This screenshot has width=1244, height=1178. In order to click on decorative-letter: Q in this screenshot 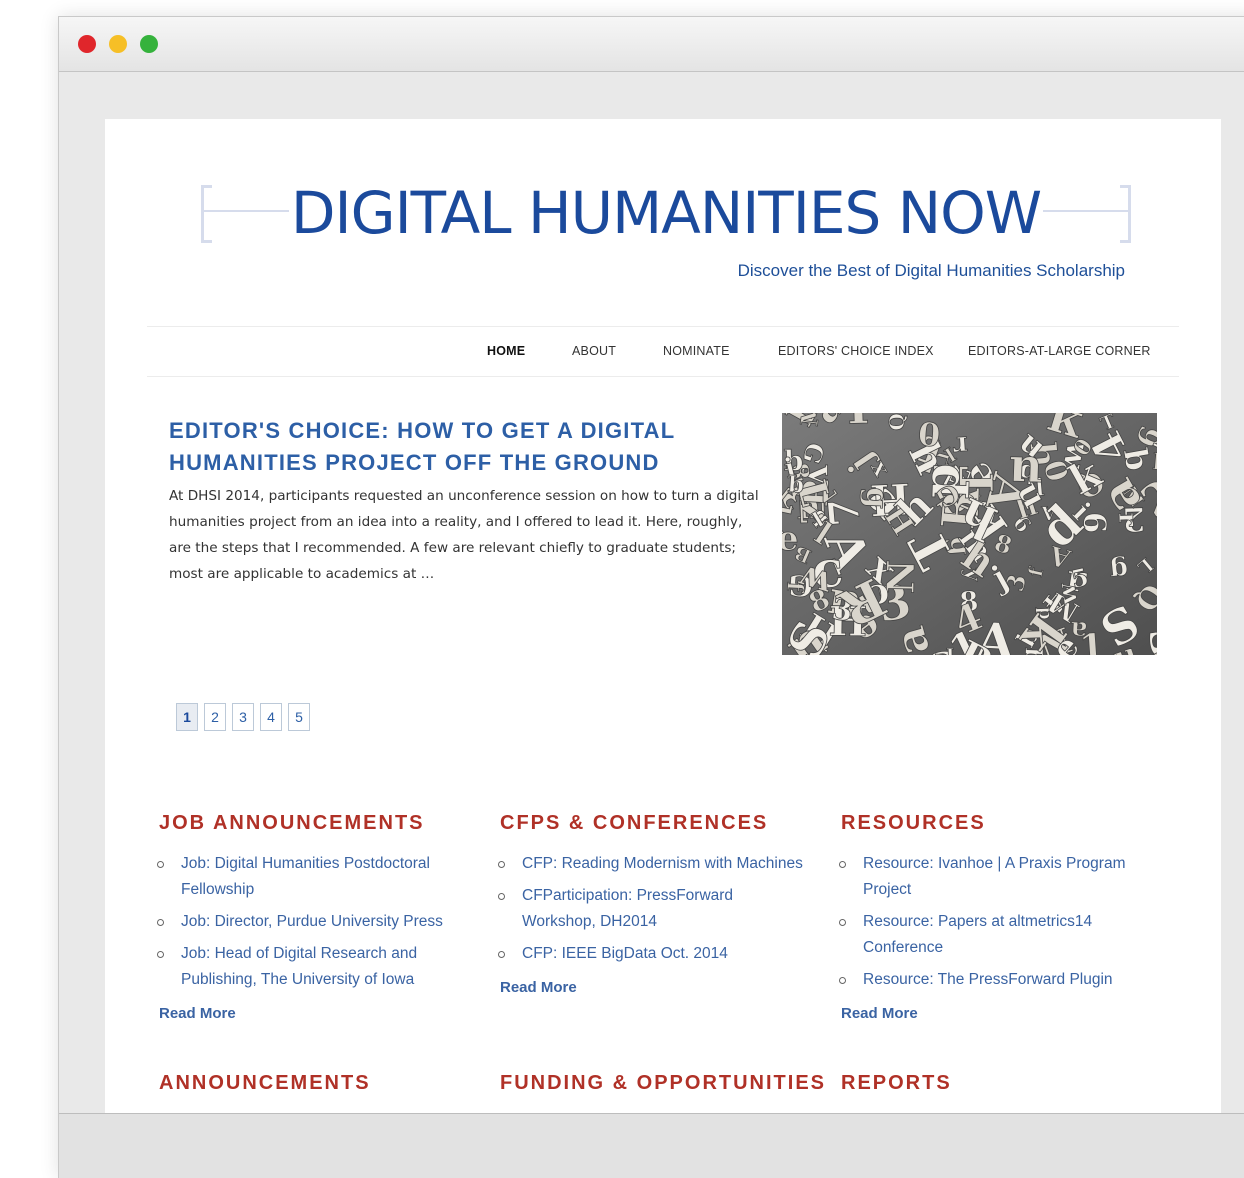, I will do `click(896, 422)`.